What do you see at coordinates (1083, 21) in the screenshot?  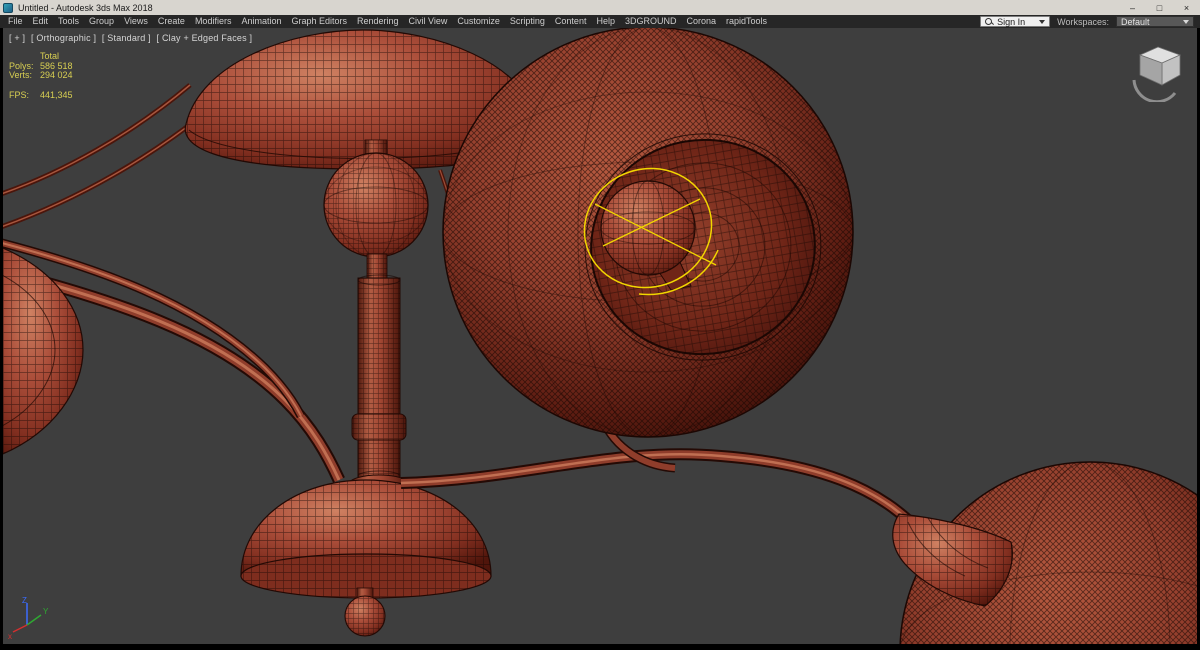 I see `workspaces-label: Workspaces:` at bounding box center [1083, 21].